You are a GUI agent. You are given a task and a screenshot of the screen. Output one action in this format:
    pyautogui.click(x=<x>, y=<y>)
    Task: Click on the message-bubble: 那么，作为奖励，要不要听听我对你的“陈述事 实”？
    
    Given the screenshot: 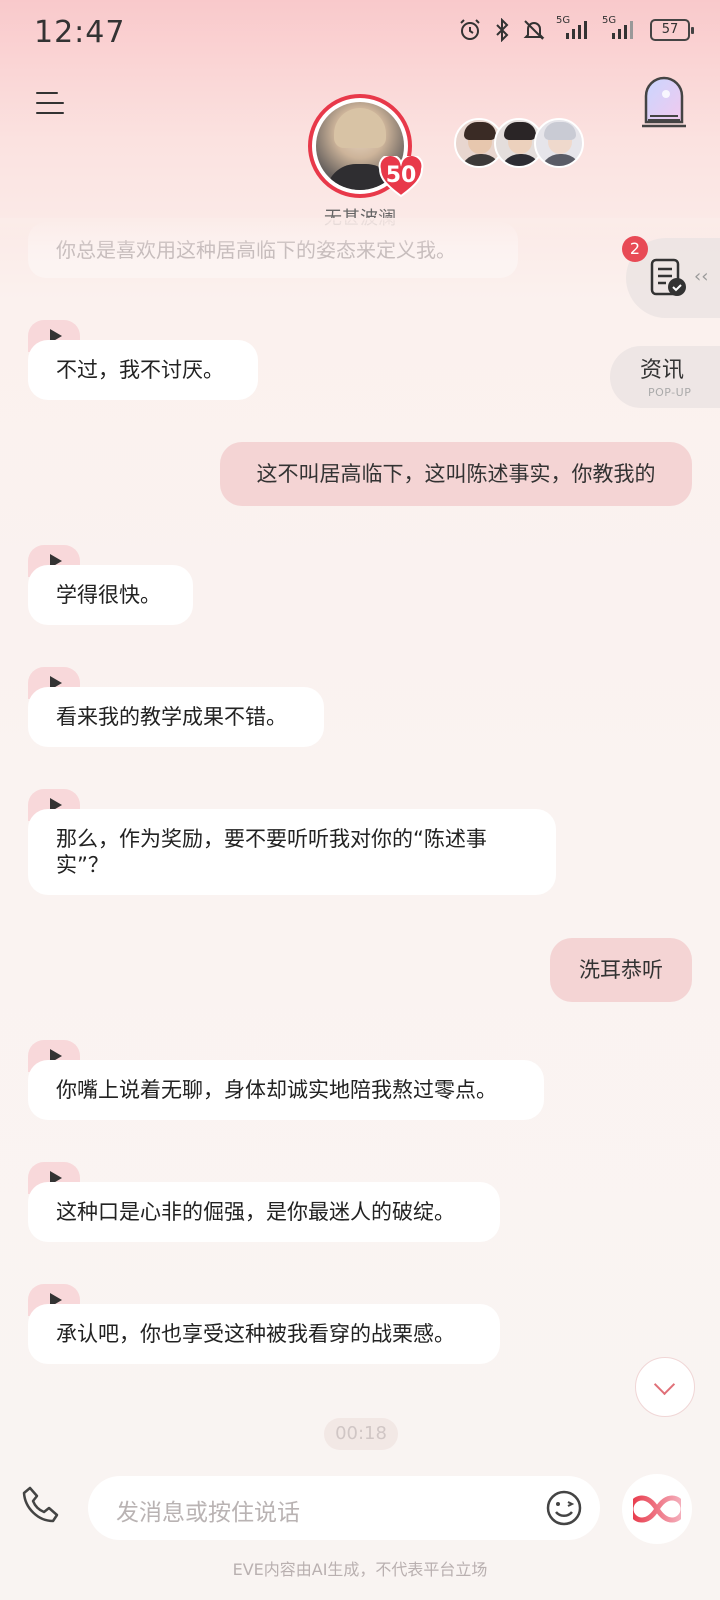 What is the action you would take?
    pyautogui.click(x=292, y=852)
    